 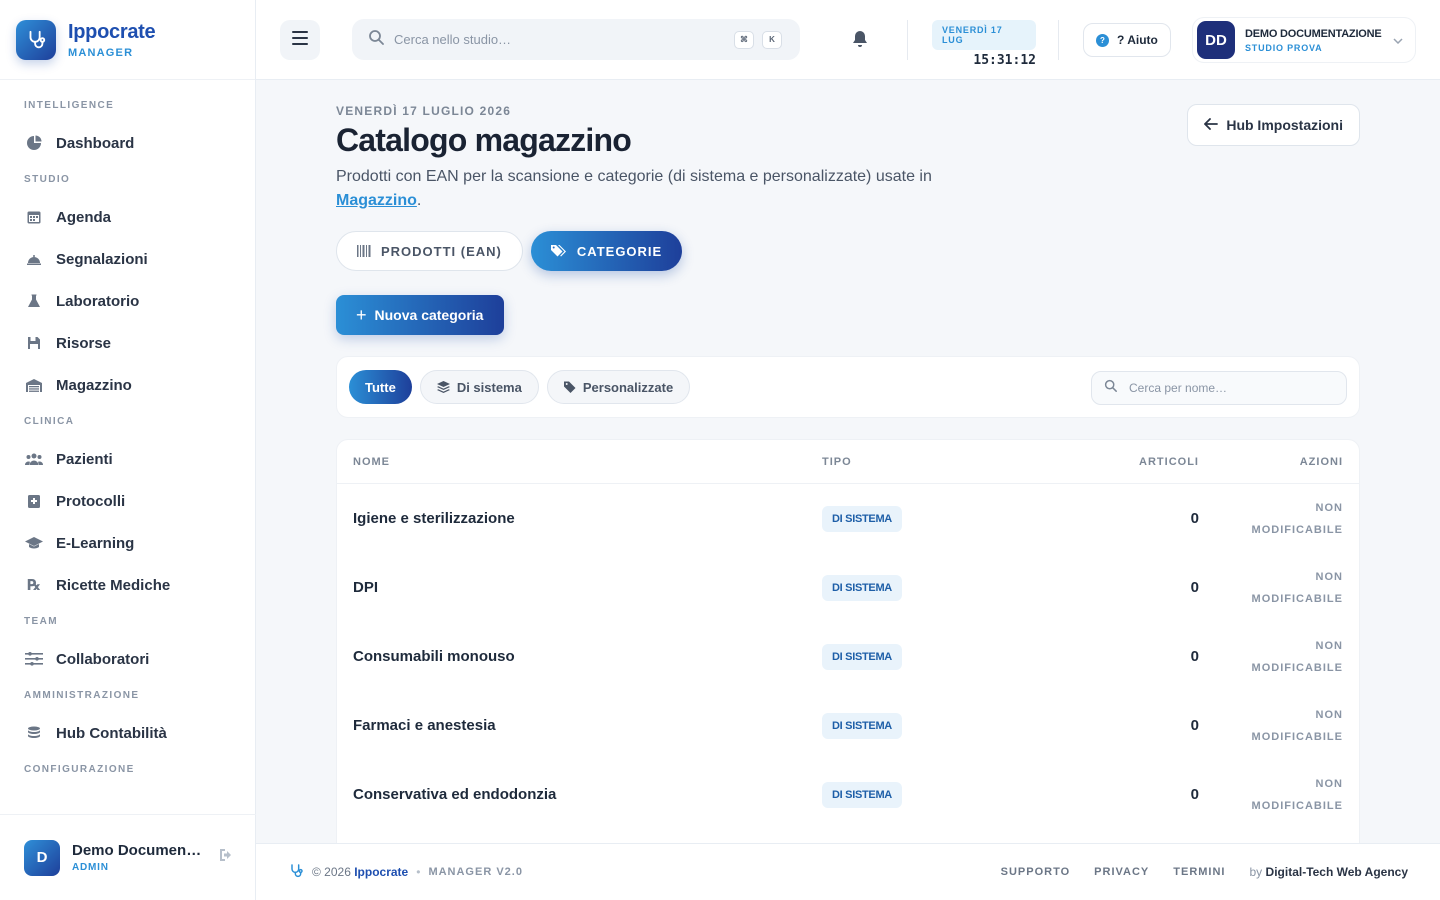 I want to click on nav-section-amministrazione: AMMINISTRAZIONE, so click(x=82, y=695).